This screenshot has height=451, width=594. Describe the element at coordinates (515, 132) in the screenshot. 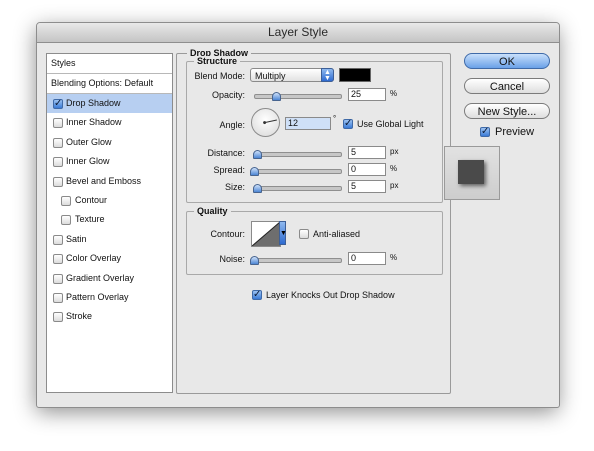

I see `preview-label: Preview` at that location.